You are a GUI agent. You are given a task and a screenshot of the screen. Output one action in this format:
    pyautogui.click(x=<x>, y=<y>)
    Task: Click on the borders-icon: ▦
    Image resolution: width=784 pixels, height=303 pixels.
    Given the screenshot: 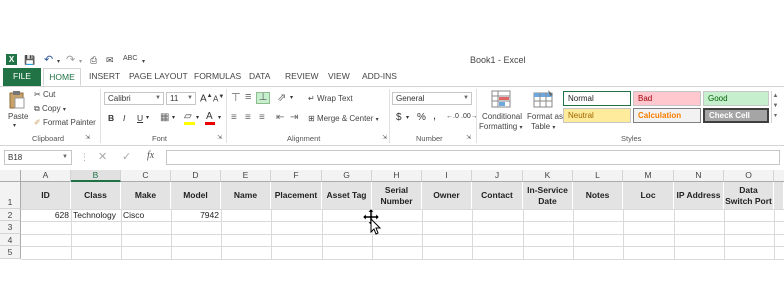 What is the action you would take?
    pyautogui.click(x=164, y=117)
    